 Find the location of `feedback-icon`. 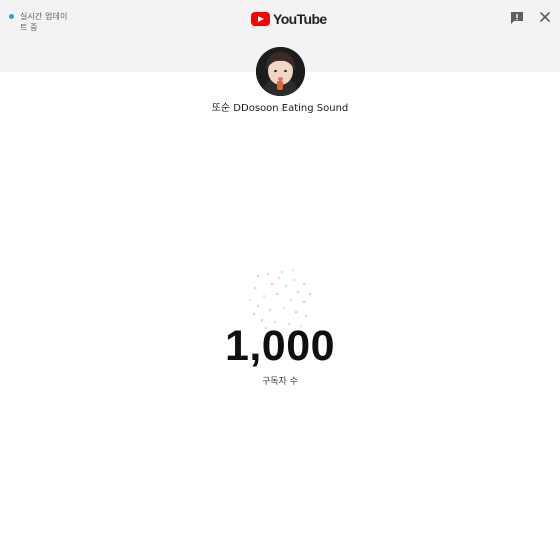

feedback-icon is located at coordinates (517, 18).